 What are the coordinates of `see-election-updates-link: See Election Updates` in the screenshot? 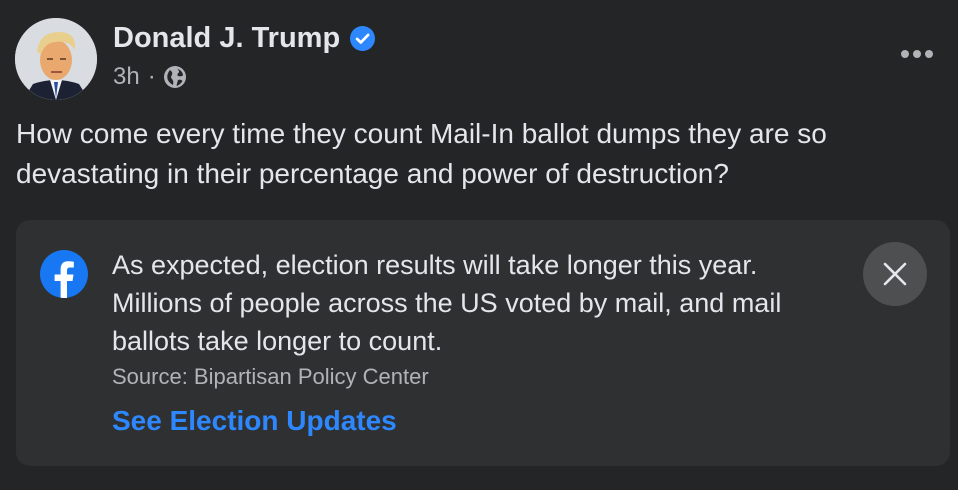 It's located at (254, 421).